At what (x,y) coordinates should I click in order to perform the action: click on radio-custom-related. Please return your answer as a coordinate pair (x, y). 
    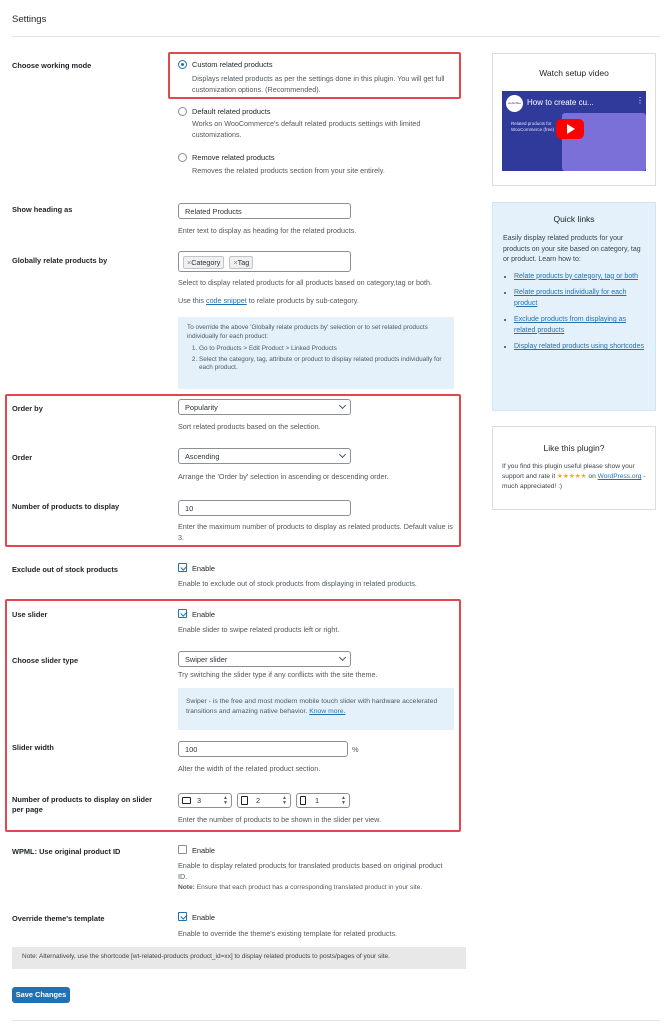
    Looking at the image, I should click on (182, 64).